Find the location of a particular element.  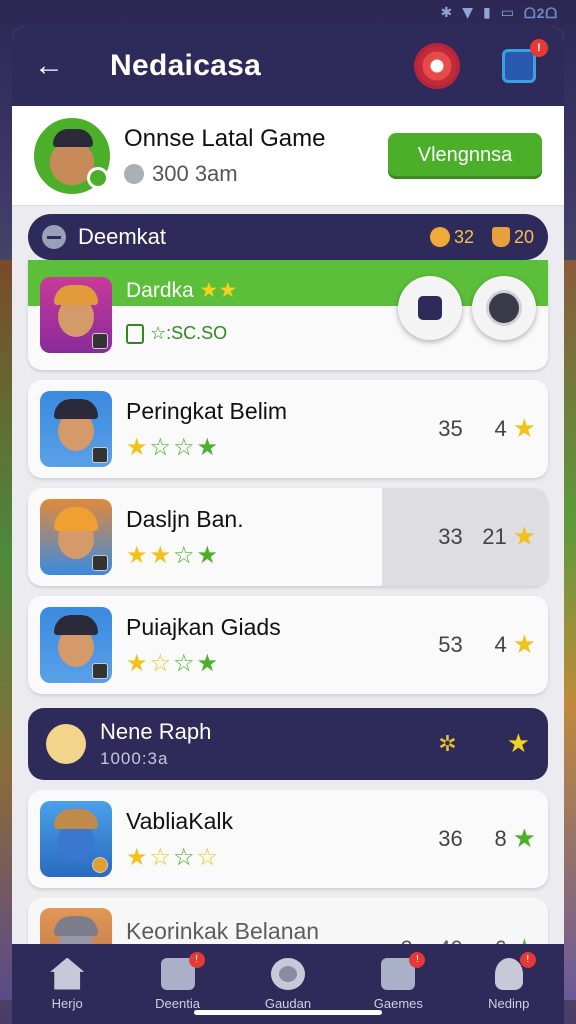

list-item: Keorinkak Belanan 2 40 6 ★ is located at coordinates (288, 921).